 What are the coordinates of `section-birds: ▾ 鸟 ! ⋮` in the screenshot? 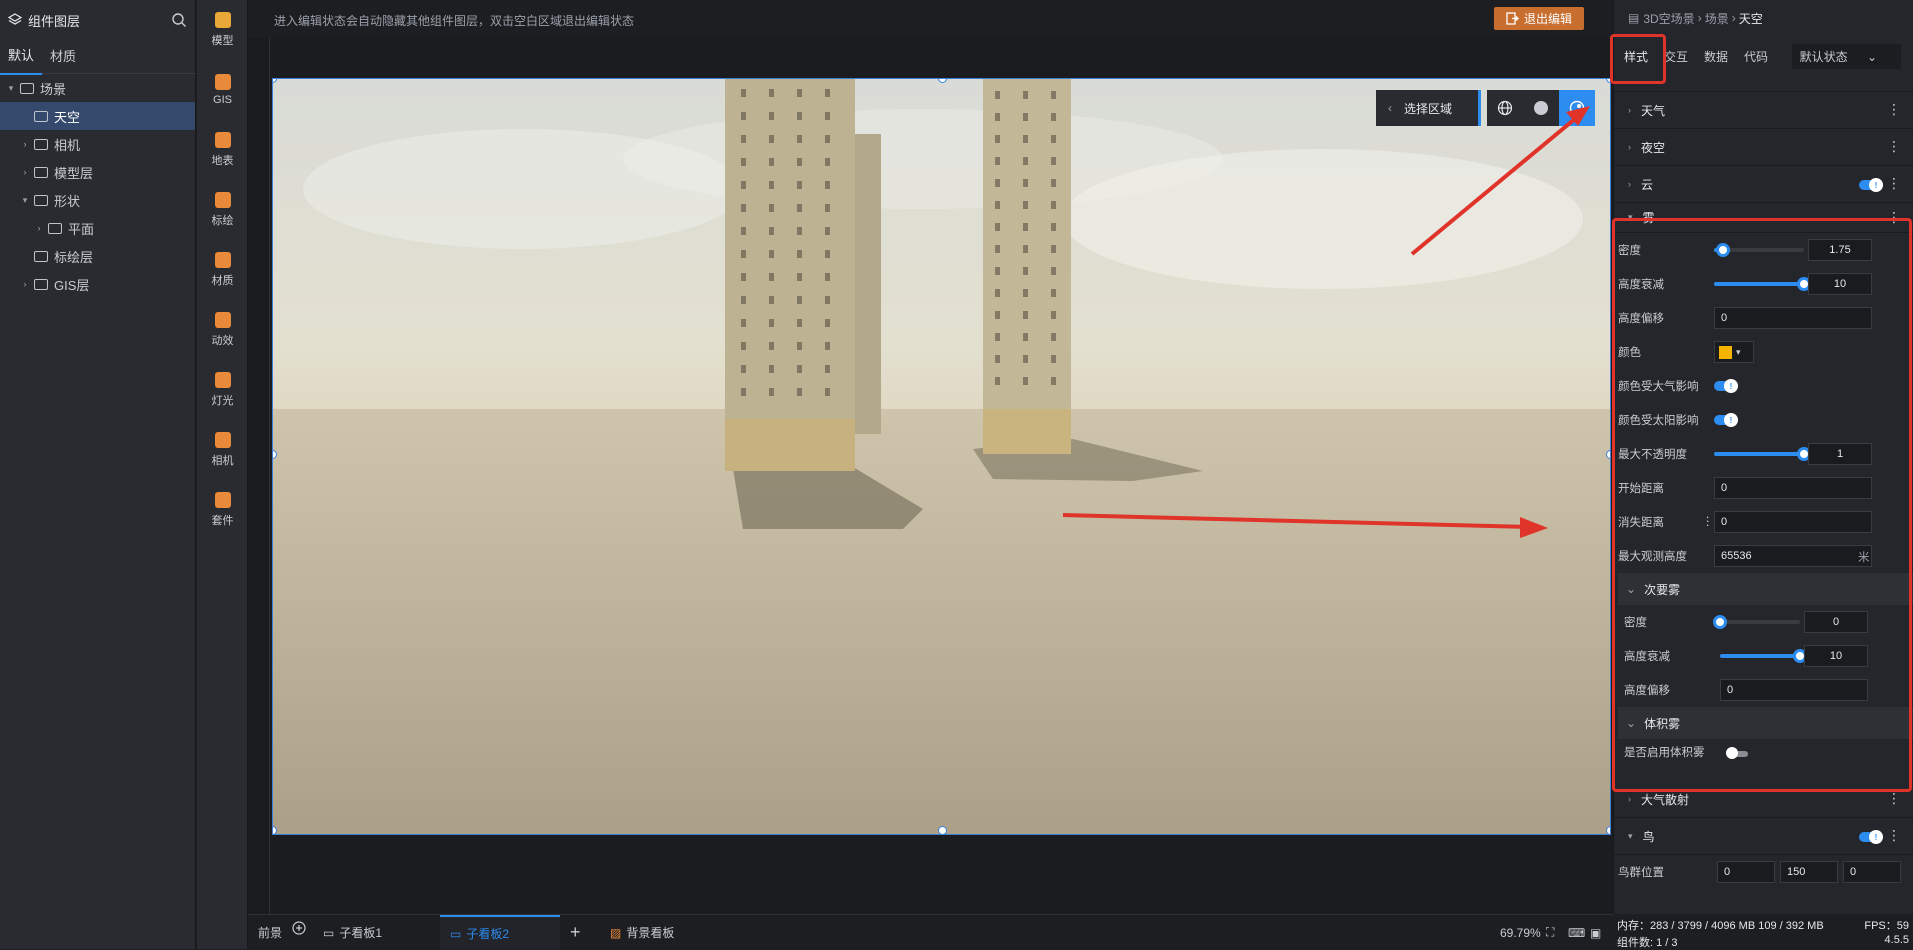 It's located at (1763, 836).